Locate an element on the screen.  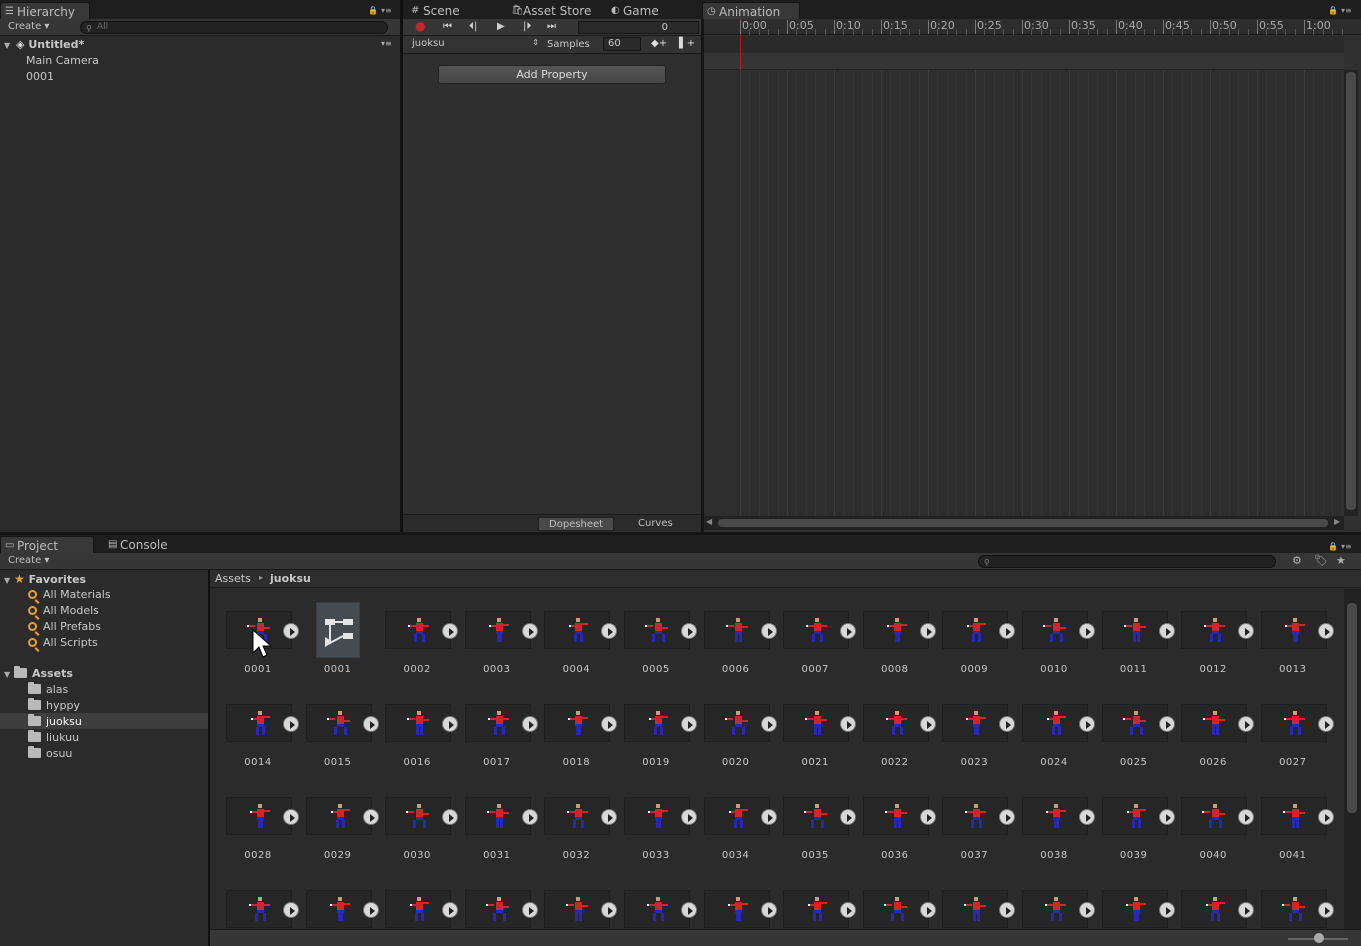
timeline-vscroll is located at coordinates (1351, 293).